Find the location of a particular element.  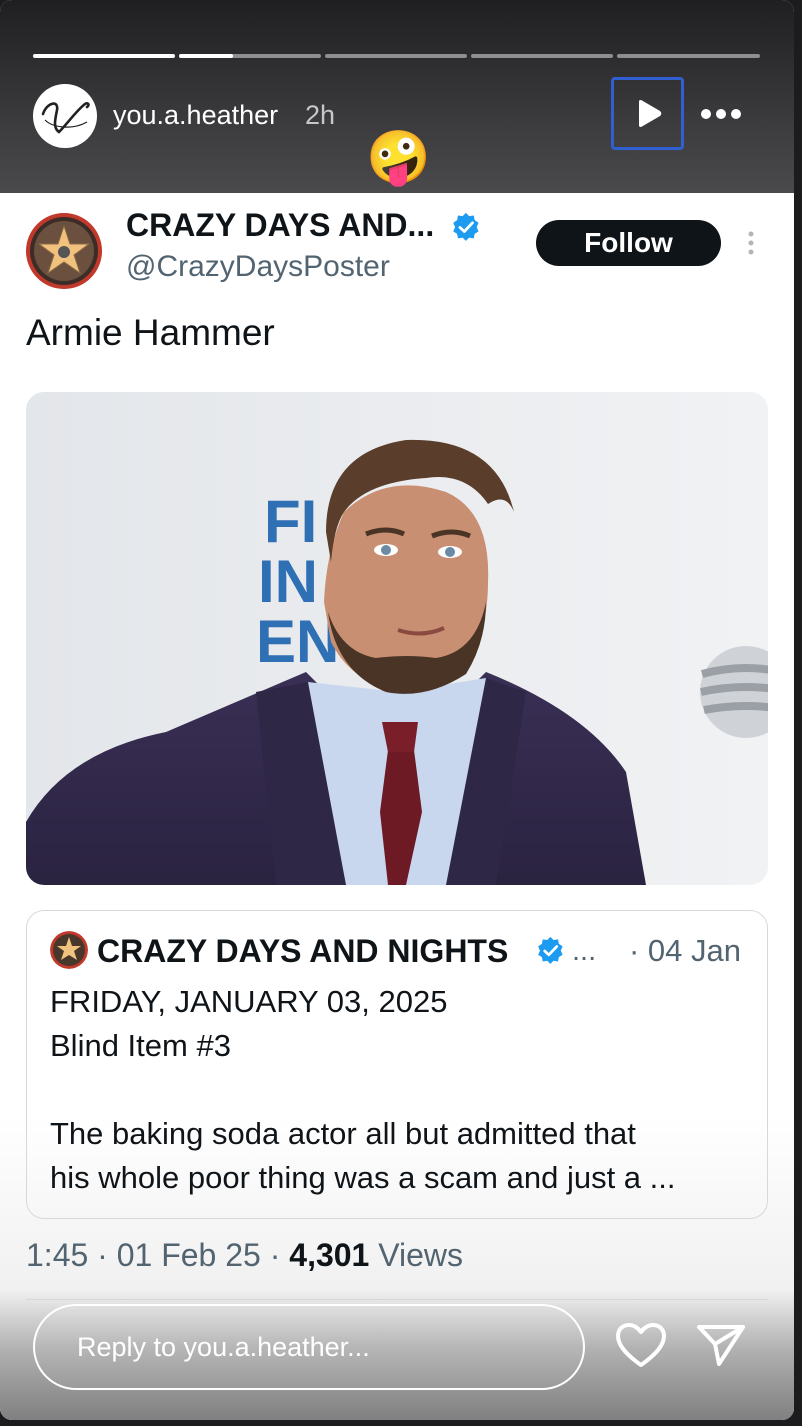

like-button is located at coordinates (641, 1346).